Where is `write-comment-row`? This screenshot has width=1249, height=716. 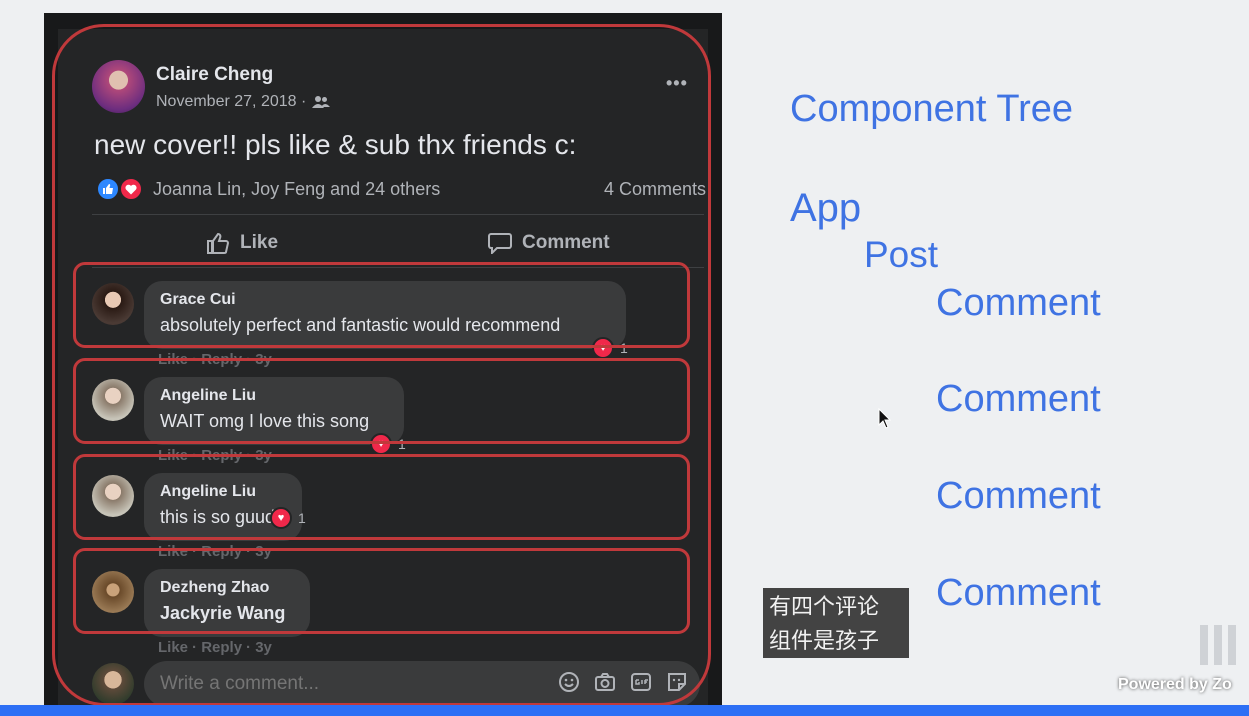 write-comment-row is located at coordinates (398, 683).